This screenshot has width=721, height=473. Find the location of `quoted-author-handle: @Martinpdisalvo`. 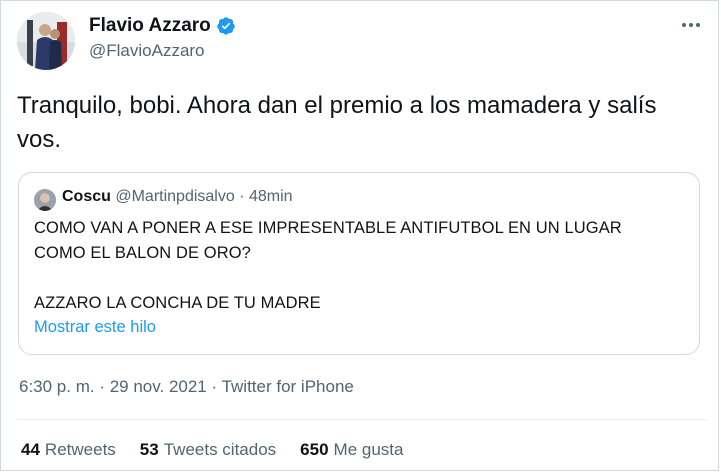

quoted-author-handle: @Martinpdisalvo is located at coordinates (175, 196).